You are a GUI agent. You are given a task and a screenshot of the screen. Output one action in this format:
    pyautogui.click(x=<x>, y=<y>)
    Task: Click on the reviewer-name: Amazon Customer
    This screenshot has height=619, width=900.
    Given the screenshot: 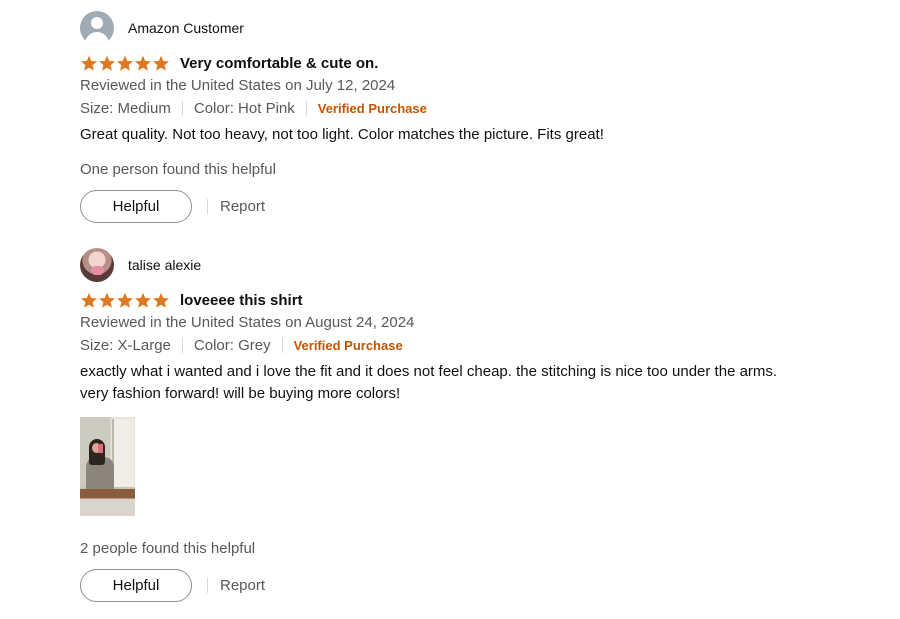 What is the action you would take?
    pyautogui.click(x=186, y=28)
    